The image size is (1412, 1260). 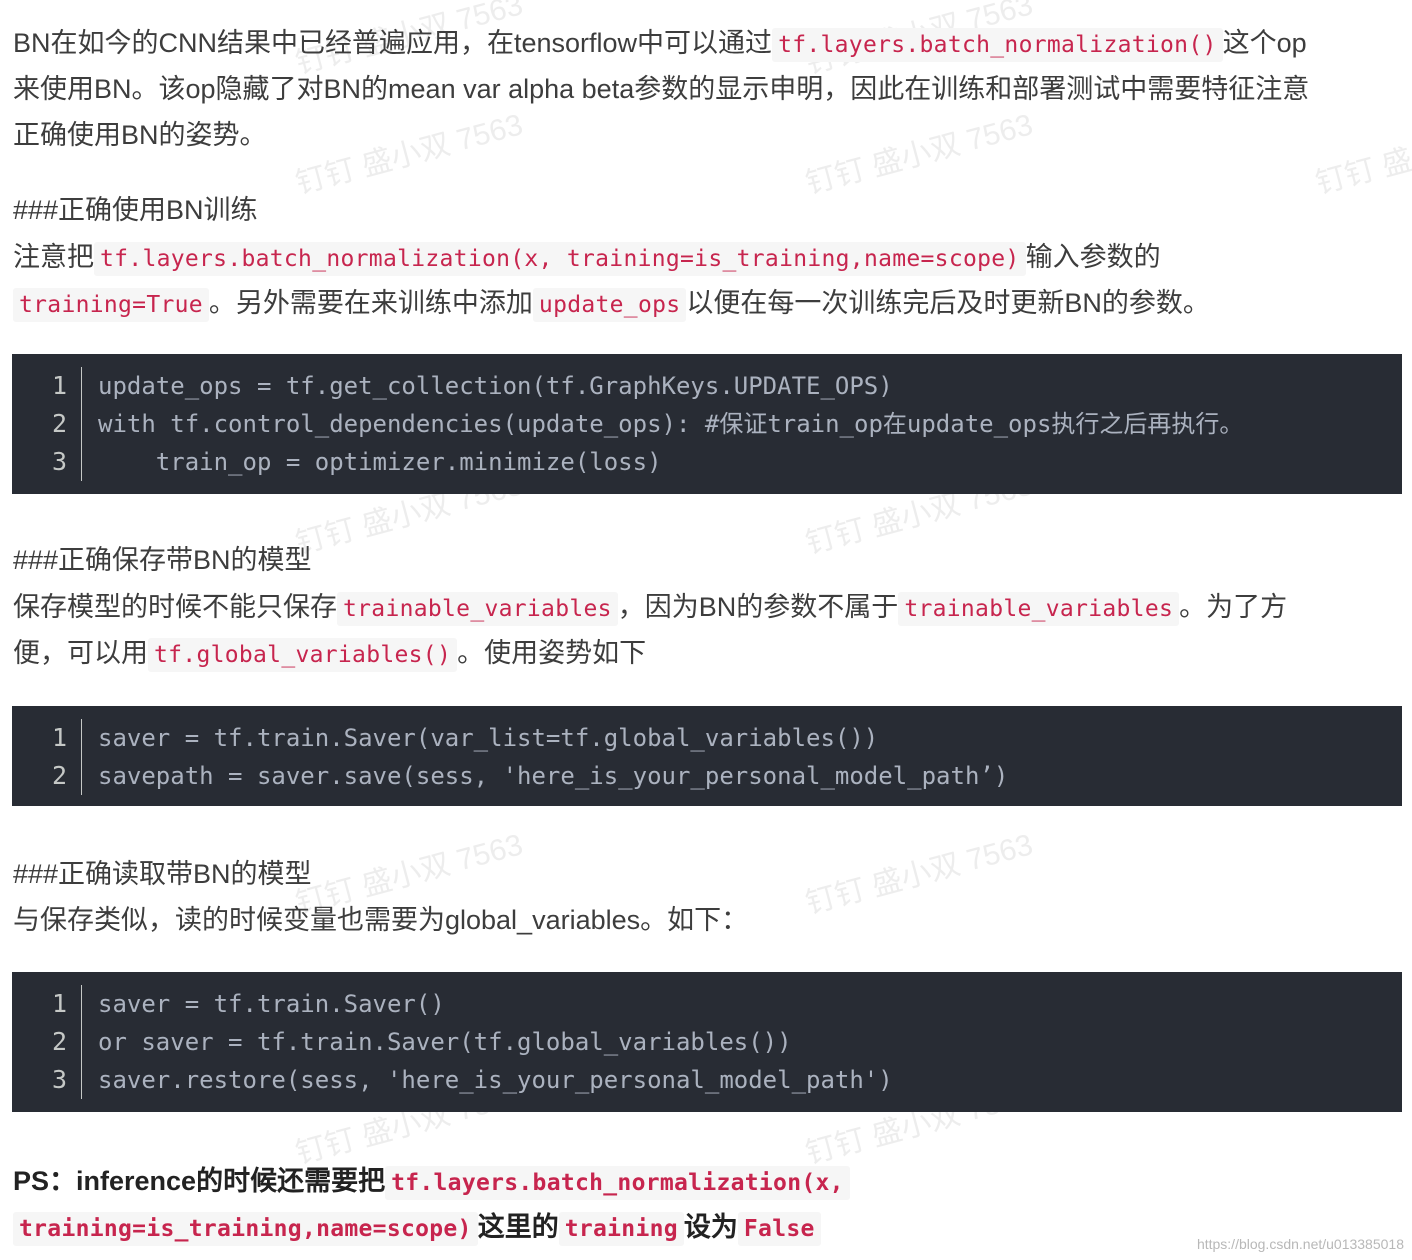 What do you see at coordinates (1300, 1244) in the screenshot?
I see `source-url: https://blog.csdn.net/u013385018` at bounding box center [1300, 1244].